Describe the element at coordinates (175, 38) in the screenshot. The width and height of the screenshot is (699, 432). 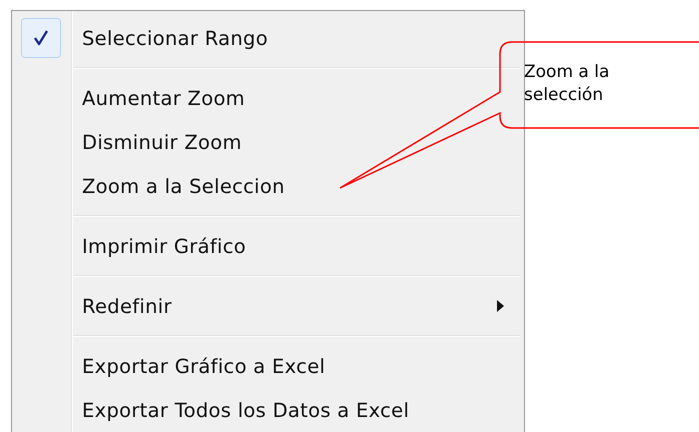
I see `menu-item: Seleccionar Rango` at that location.